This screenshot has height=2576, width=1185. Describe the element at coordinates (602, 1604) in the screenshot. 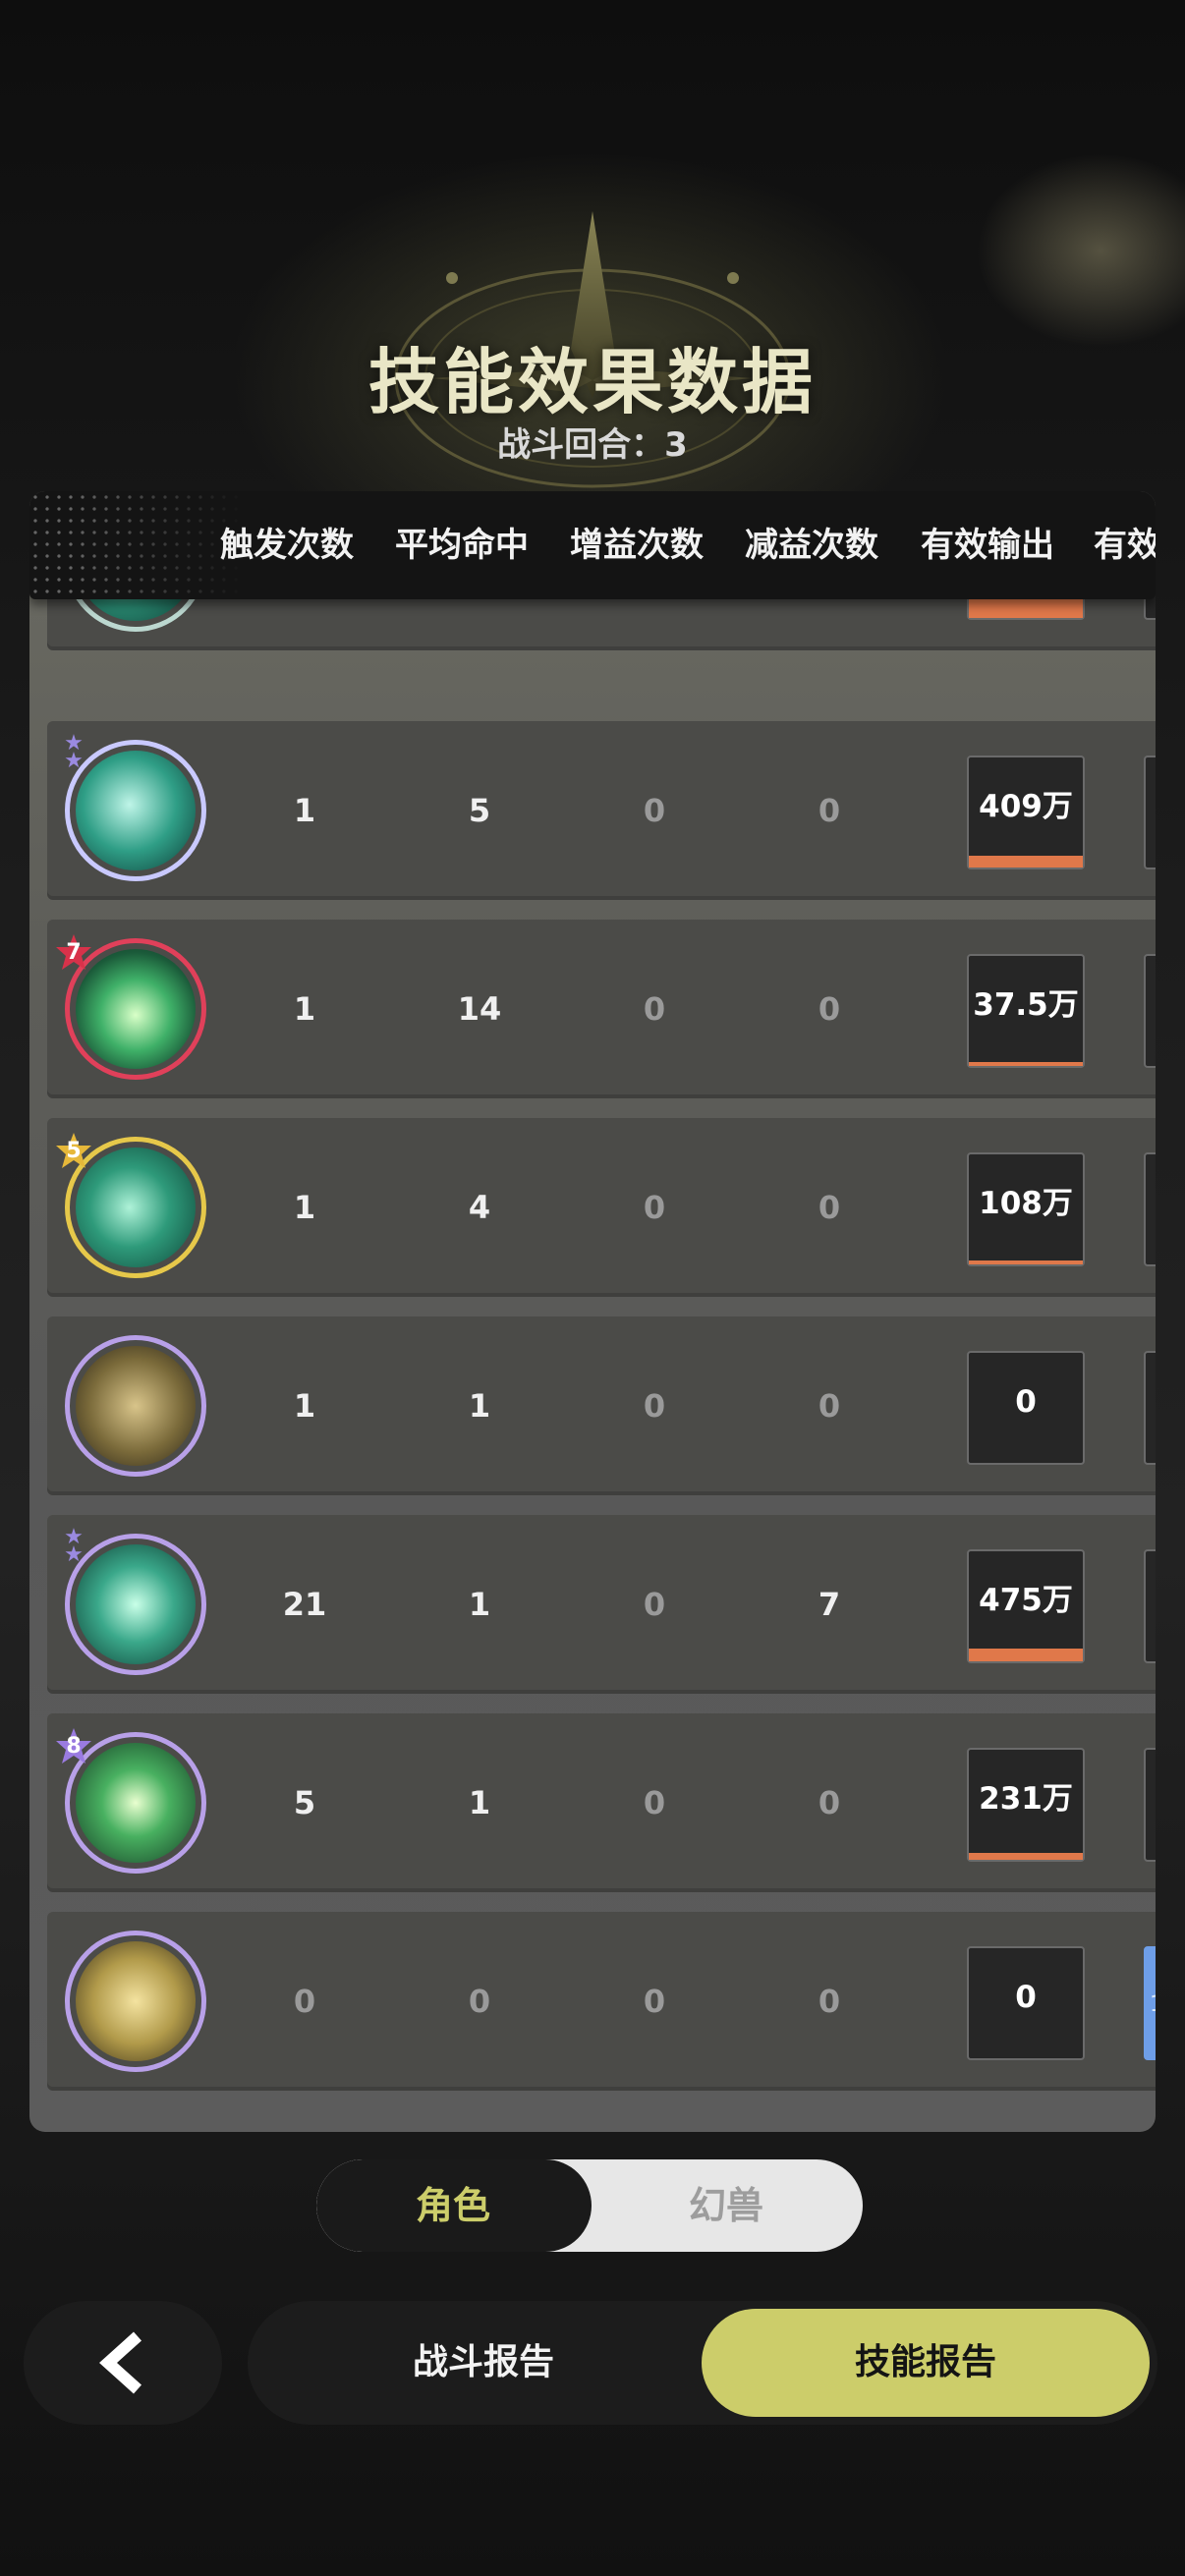

I see `table-row: ★ ★ 21 1 0 7 475万` at that location.